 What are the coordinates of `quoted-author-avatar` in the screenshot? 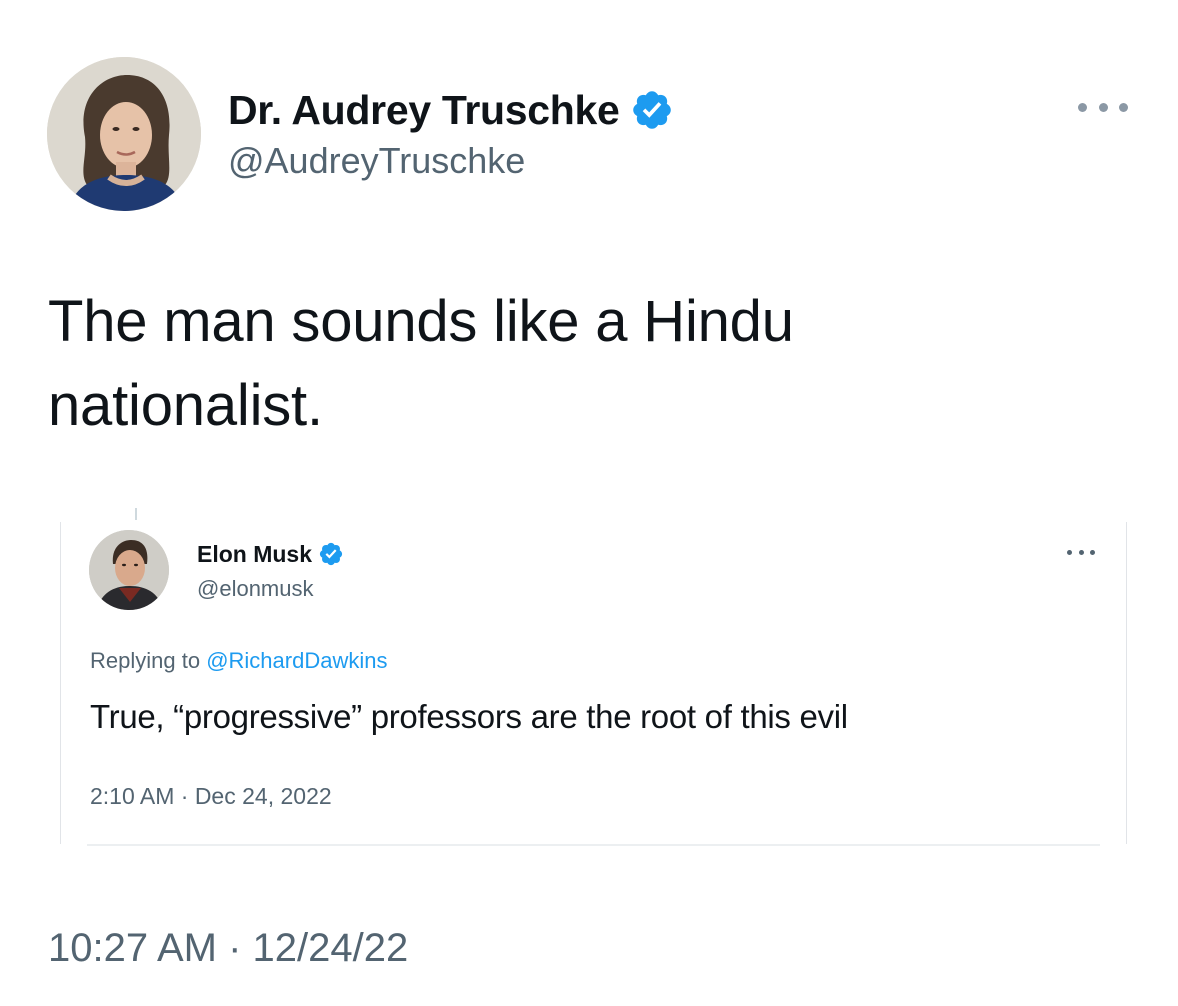 It's located at (129, 570).